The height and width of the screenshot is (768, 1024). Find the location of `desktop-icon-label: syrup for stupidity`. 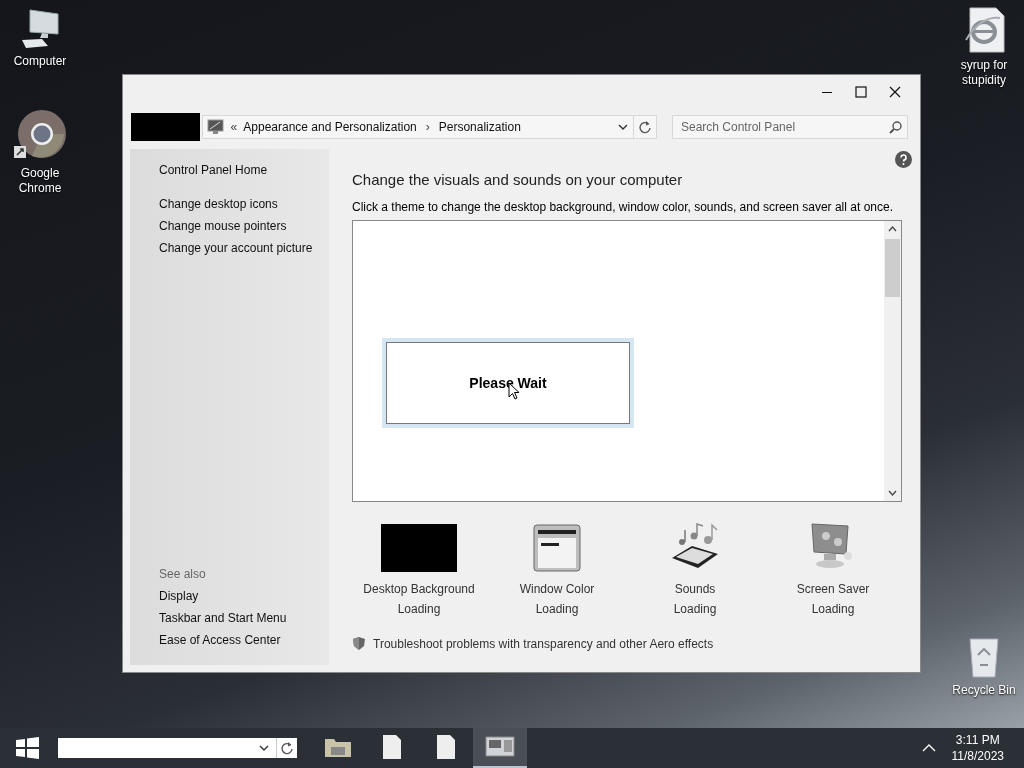

desktop-icon-label: syrup for stupidity is located at coordinates (984, 73).